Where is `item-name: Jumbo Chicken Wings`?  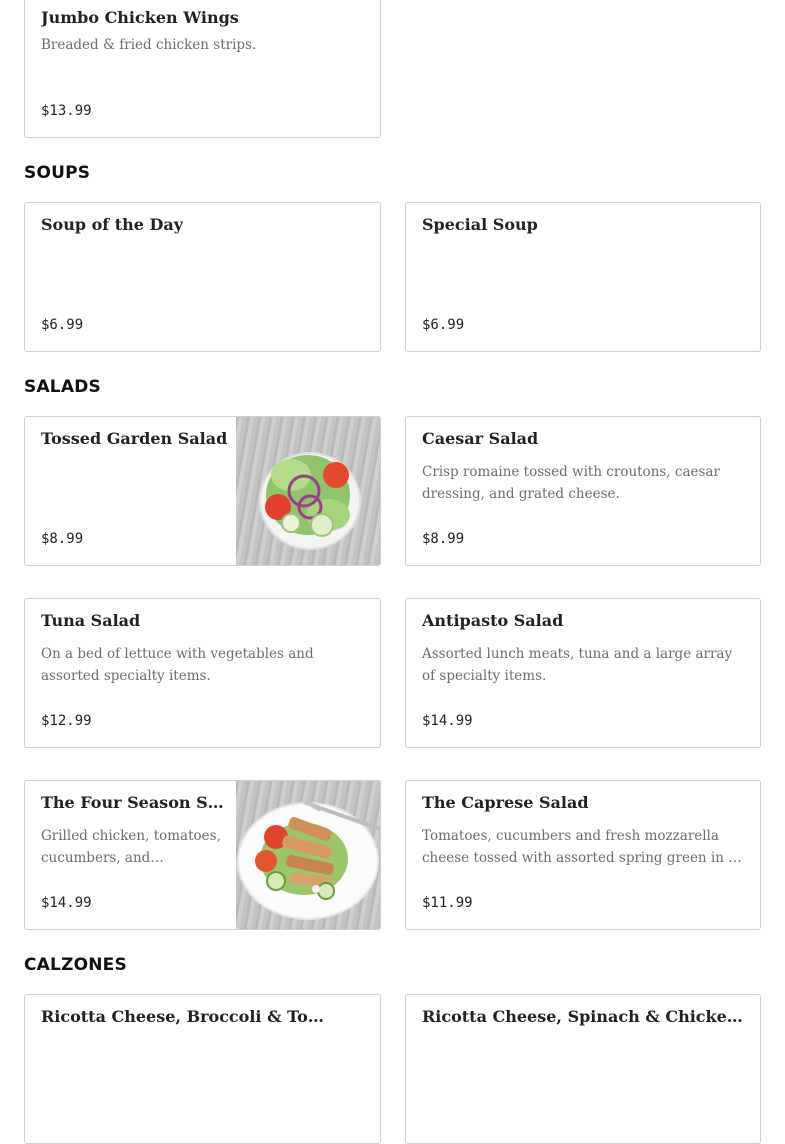
item-name: Jumbo Chicken Wings is located at coordinates (140, 17).